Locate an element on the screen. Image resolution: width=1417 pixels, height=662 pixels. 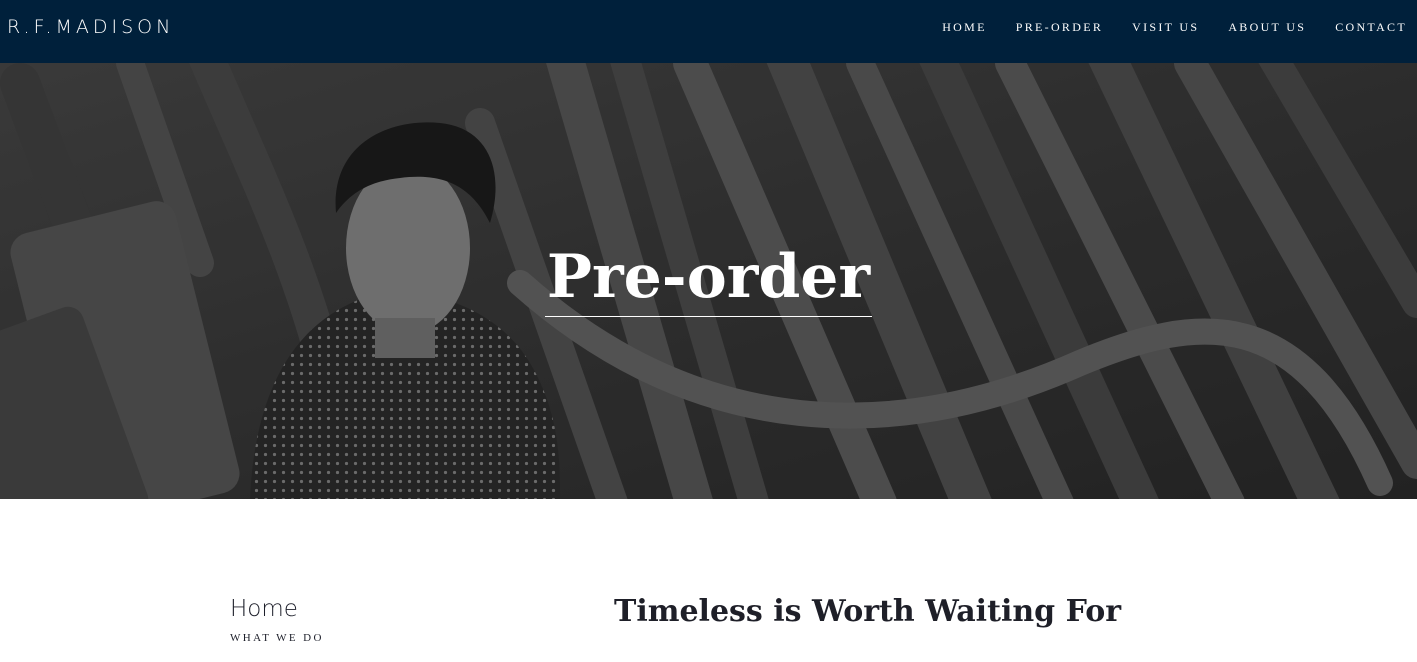
nav-visit-us: VISIT US is located at coordinates (1165, 27).